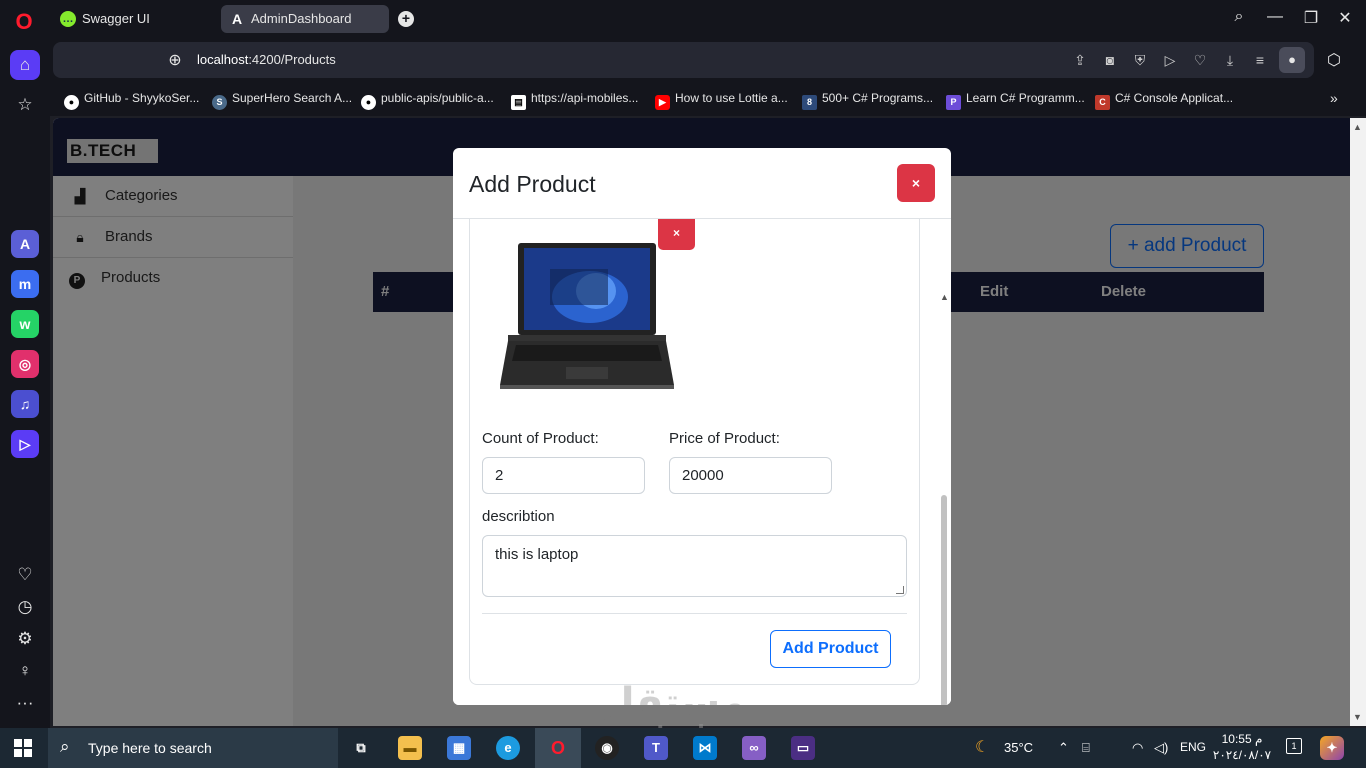 Image resolution: width=1366 pixels, height=768 pixels. I want to click on taskbar-search-box: ⌕ Type here to search, so click(193, 748).